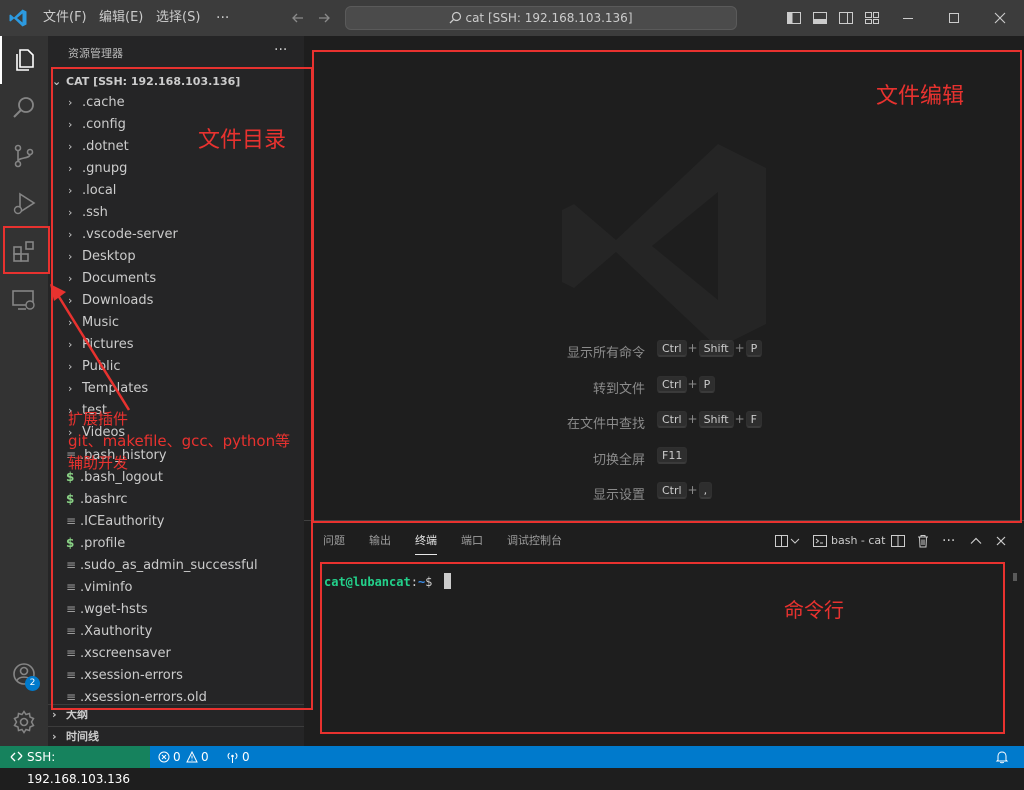 This screenshot has height=790, width=1024. I want to click on terminal-name: bash - cat, so click(858, 541).